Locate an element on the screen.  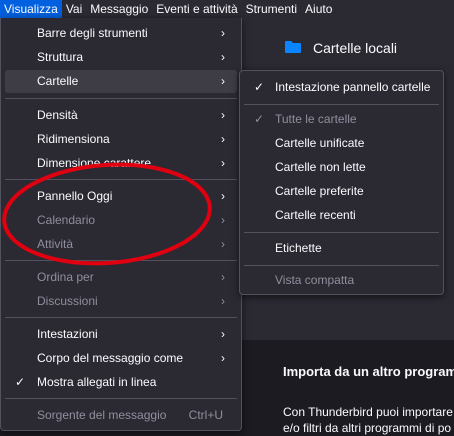
menu-item-label: Cartelle unificate is located at coordinates (320, 143).